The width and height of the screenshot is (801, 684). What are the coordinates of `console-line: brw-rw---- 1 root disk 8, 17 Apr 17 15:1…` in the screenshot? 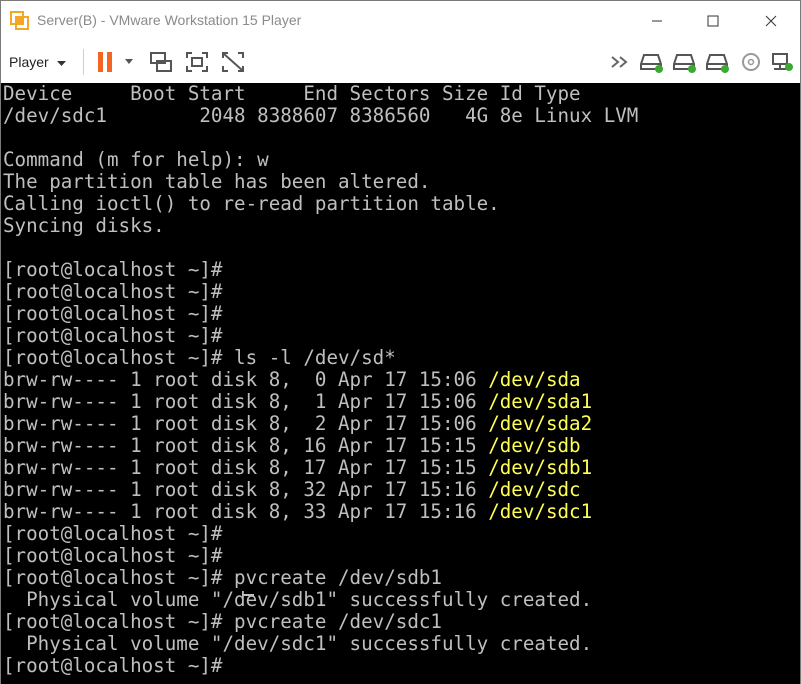 It's located at (297, 468).